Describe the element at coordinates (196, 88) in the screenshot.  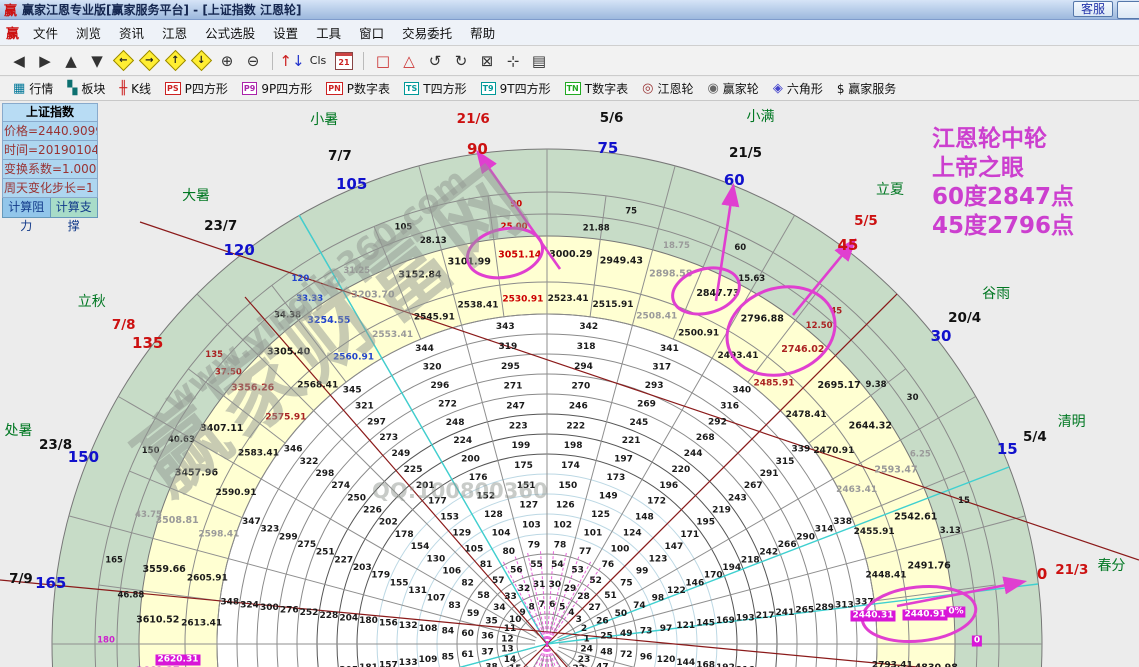
I see `p-square-button: PS P四方形` at that location.